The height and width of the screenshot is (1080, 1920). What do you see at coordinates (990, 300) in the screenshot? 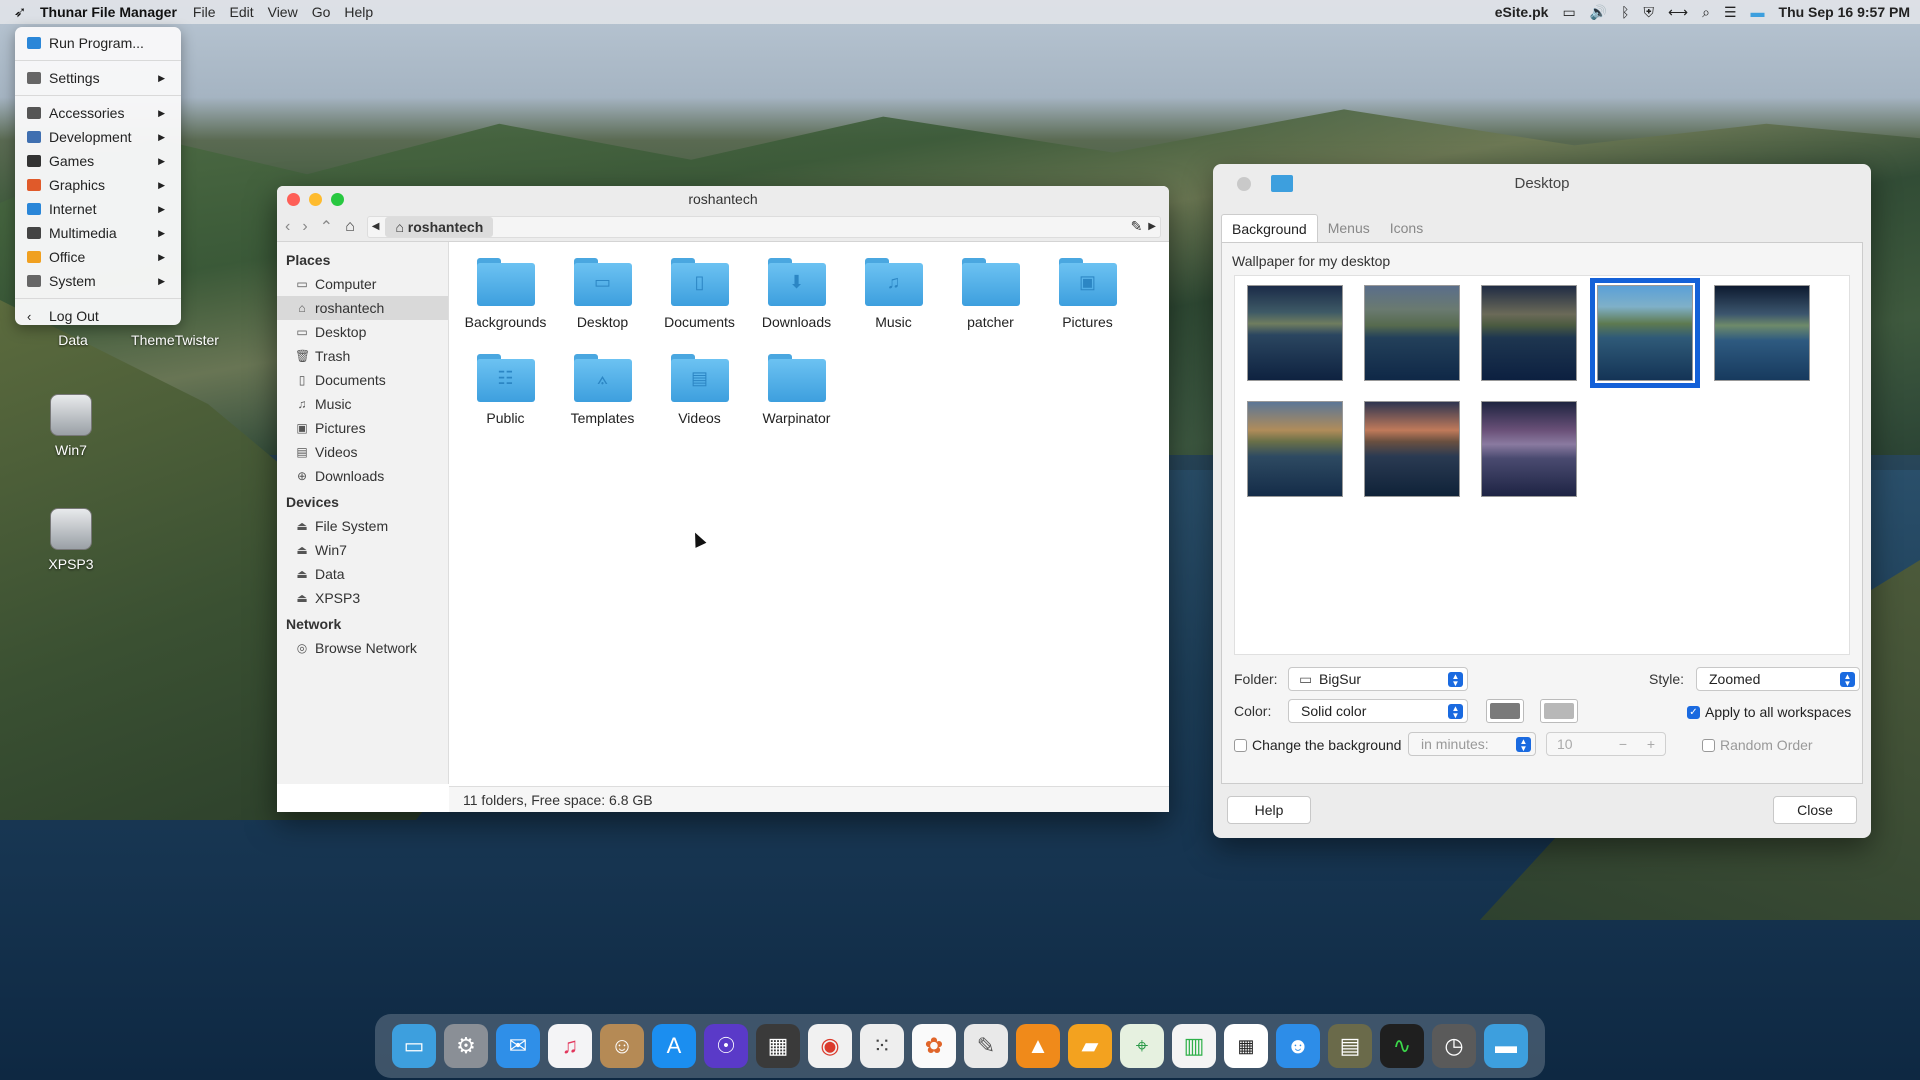
I see `folder-item: patcher` at bounding box center [990, 300].